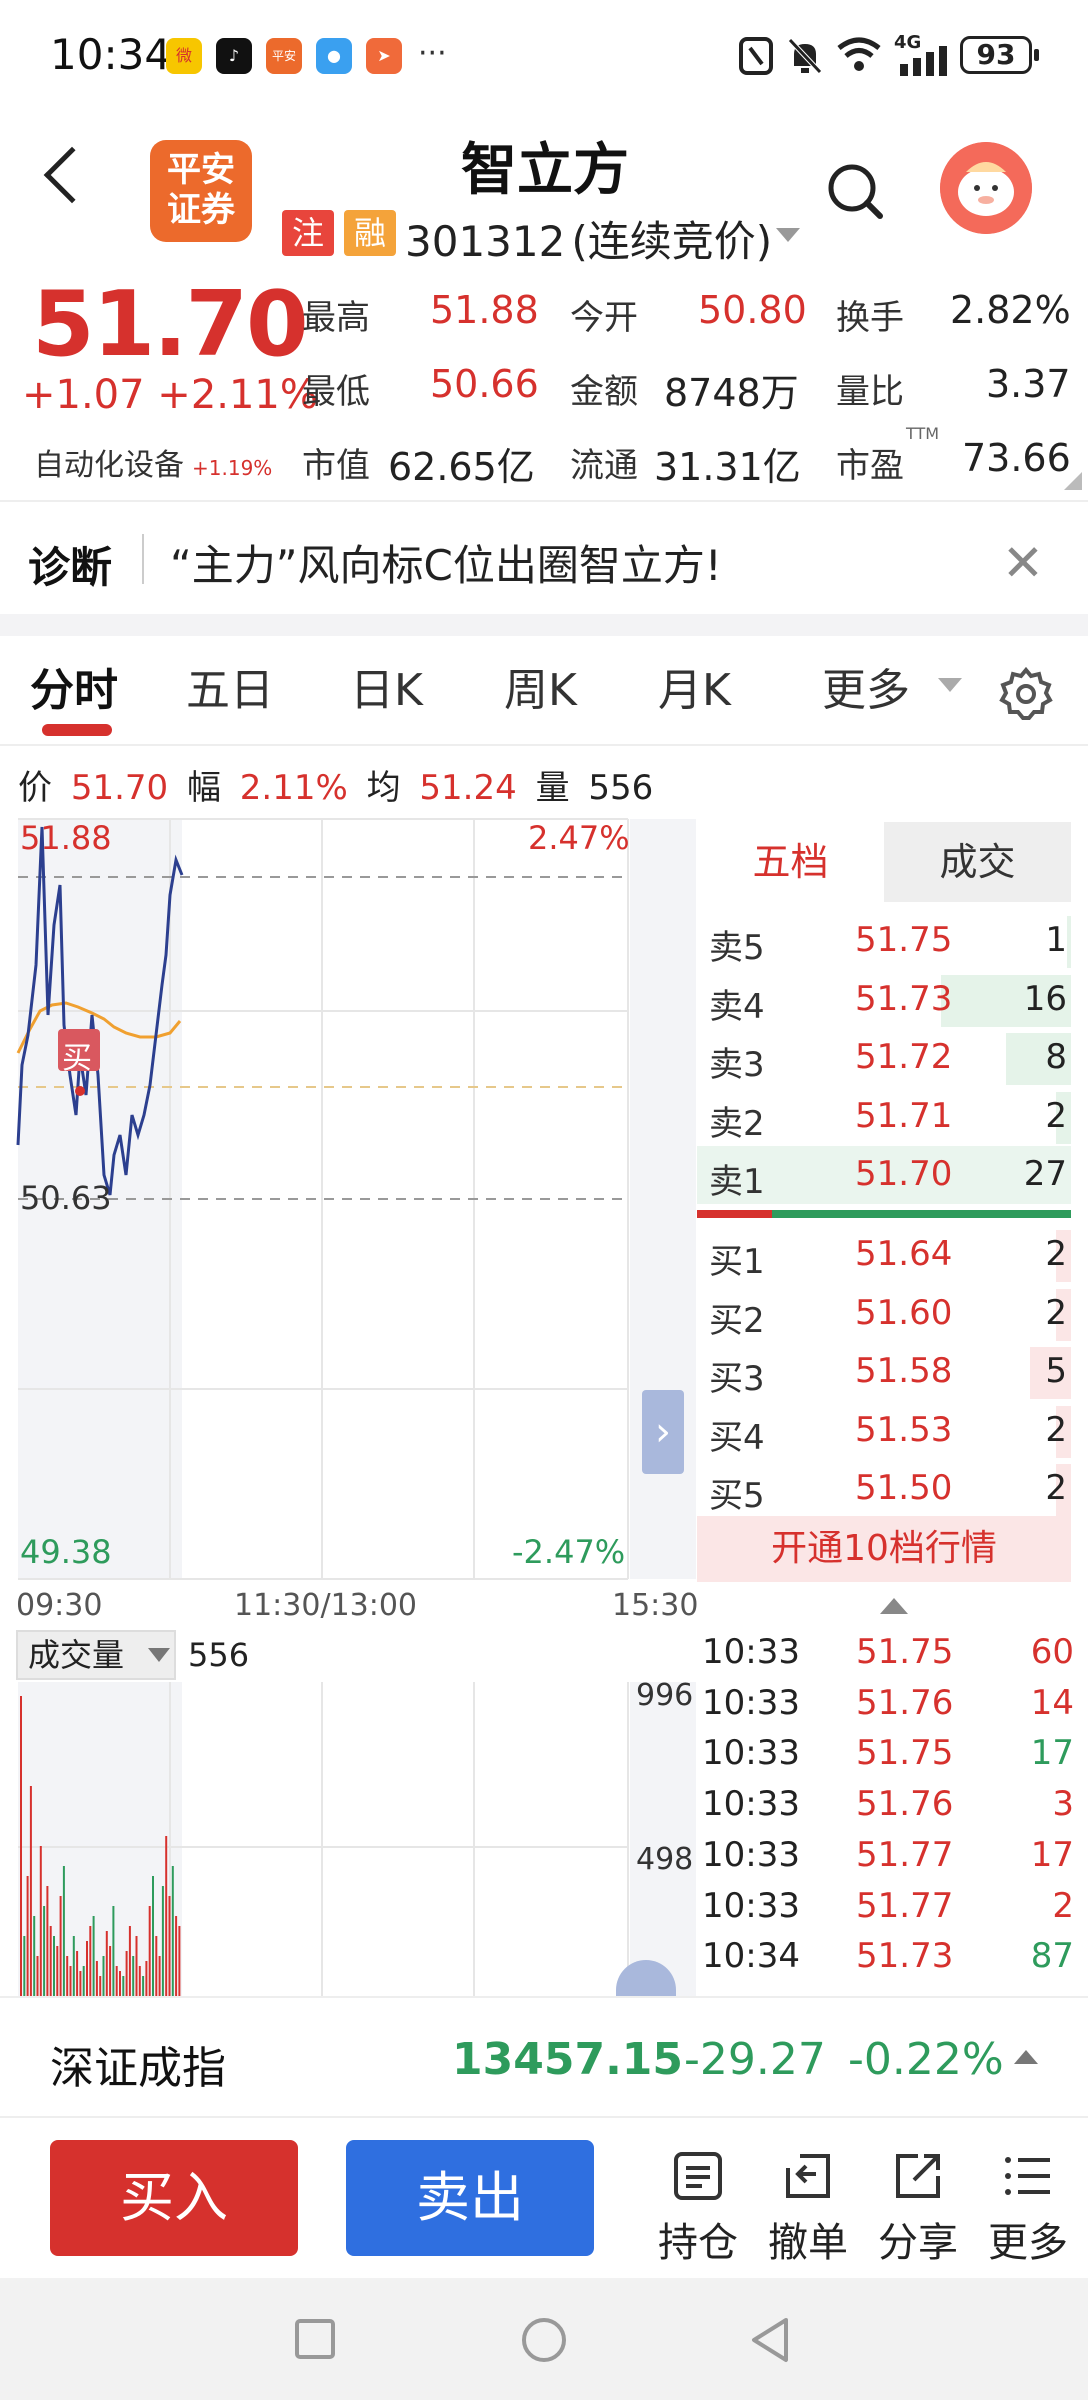 The height and width of the screenshot is (2400, 1088). I want to click on diagnosis-banner: 诊断 “主力”风向标C位出圈智立方! ✕, so click(544, 559).